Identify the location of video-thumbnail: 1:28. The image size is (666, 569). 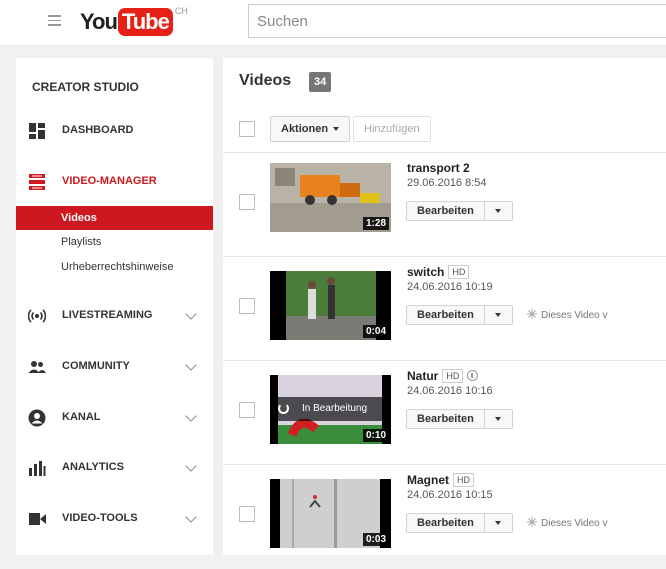
(330, 197).